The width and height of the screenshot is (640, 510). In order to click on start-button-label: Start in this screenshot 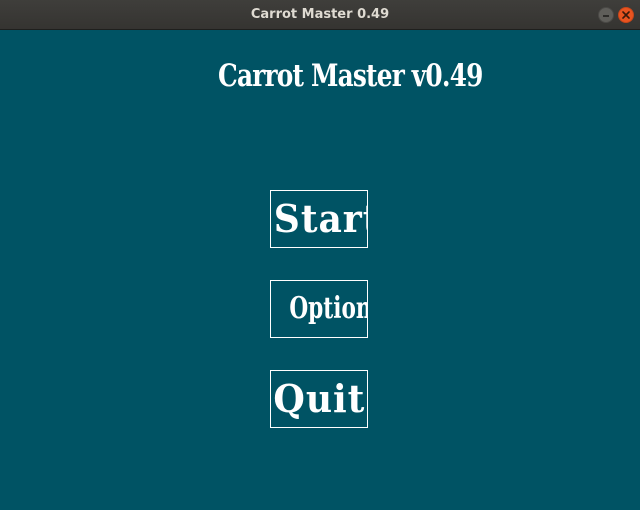, I will do `click(320, 218)`.